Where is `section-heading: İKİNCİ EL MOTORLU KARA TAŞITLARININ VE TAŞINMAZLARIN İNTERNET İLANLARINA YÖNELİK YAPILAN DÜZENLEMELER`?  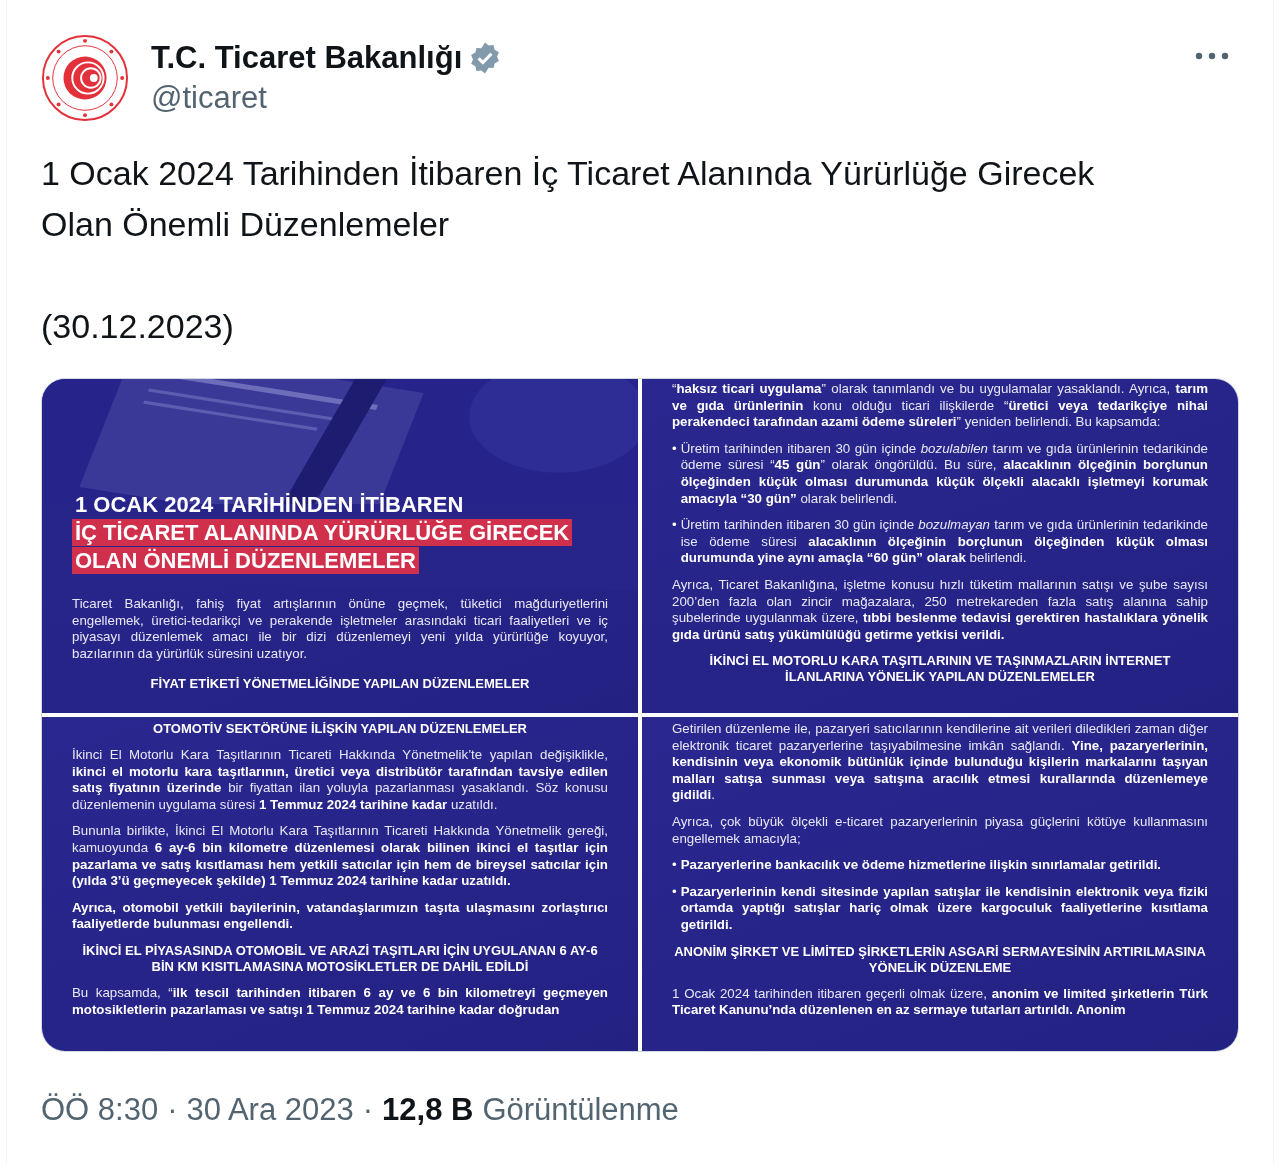
section-heading: İKİNCİ EL MOTORLU KARA TAŞITLARININ VE TAŞINMAZLARIN İNTERNET İLANLARINA YÖNELİK YAPILAN DÜZENLEMELER is located at coordinates (940, 669).